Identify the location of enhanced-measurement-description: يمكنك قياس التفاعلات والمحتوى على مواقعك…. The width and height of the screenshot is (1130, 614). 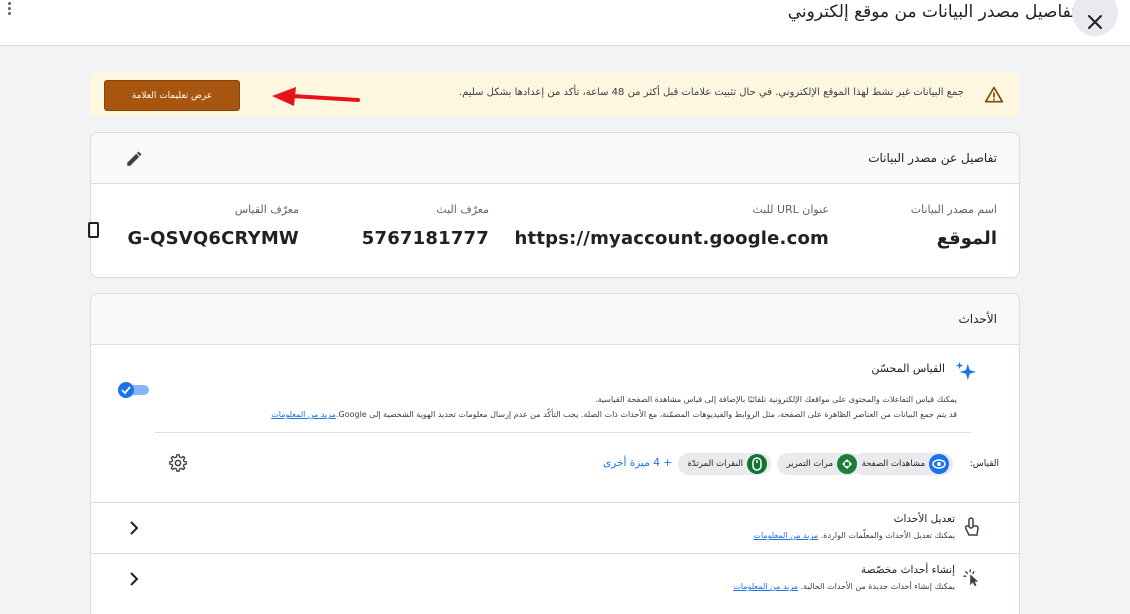
(614, 407).